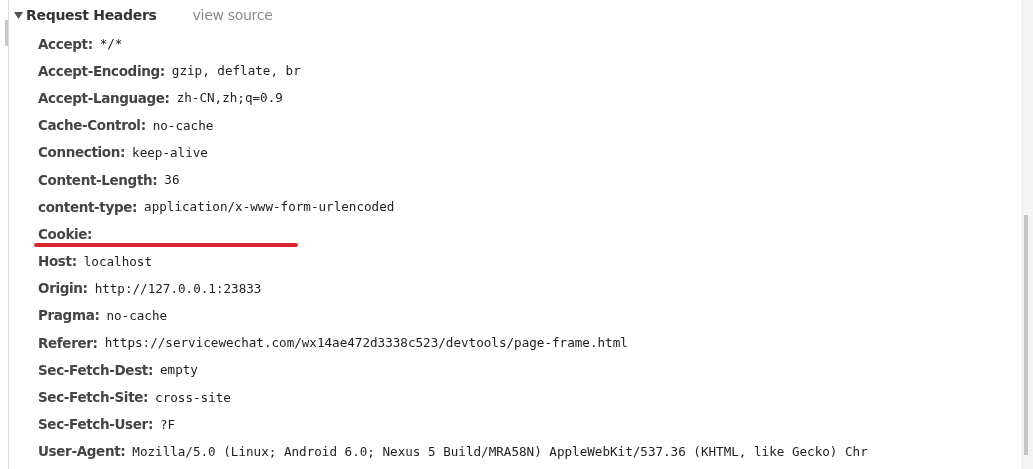 Image resolution: width=1033 pixels, height=469 pixels. Describe the element at coordinates (111, 44) in the screenshot. I see `header-value: */*` at that location.